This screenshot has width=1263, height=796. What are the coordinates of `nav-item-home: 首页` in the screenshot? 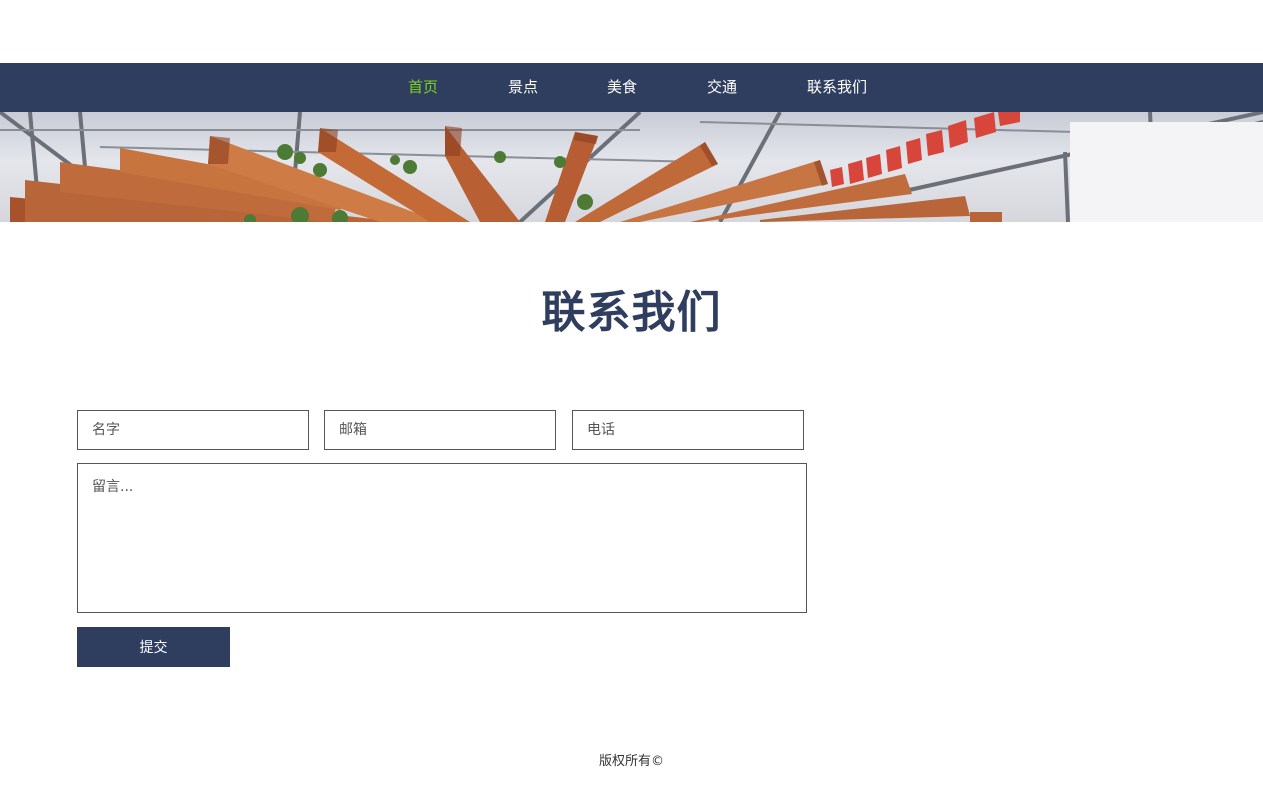 It's located at (423, 87).